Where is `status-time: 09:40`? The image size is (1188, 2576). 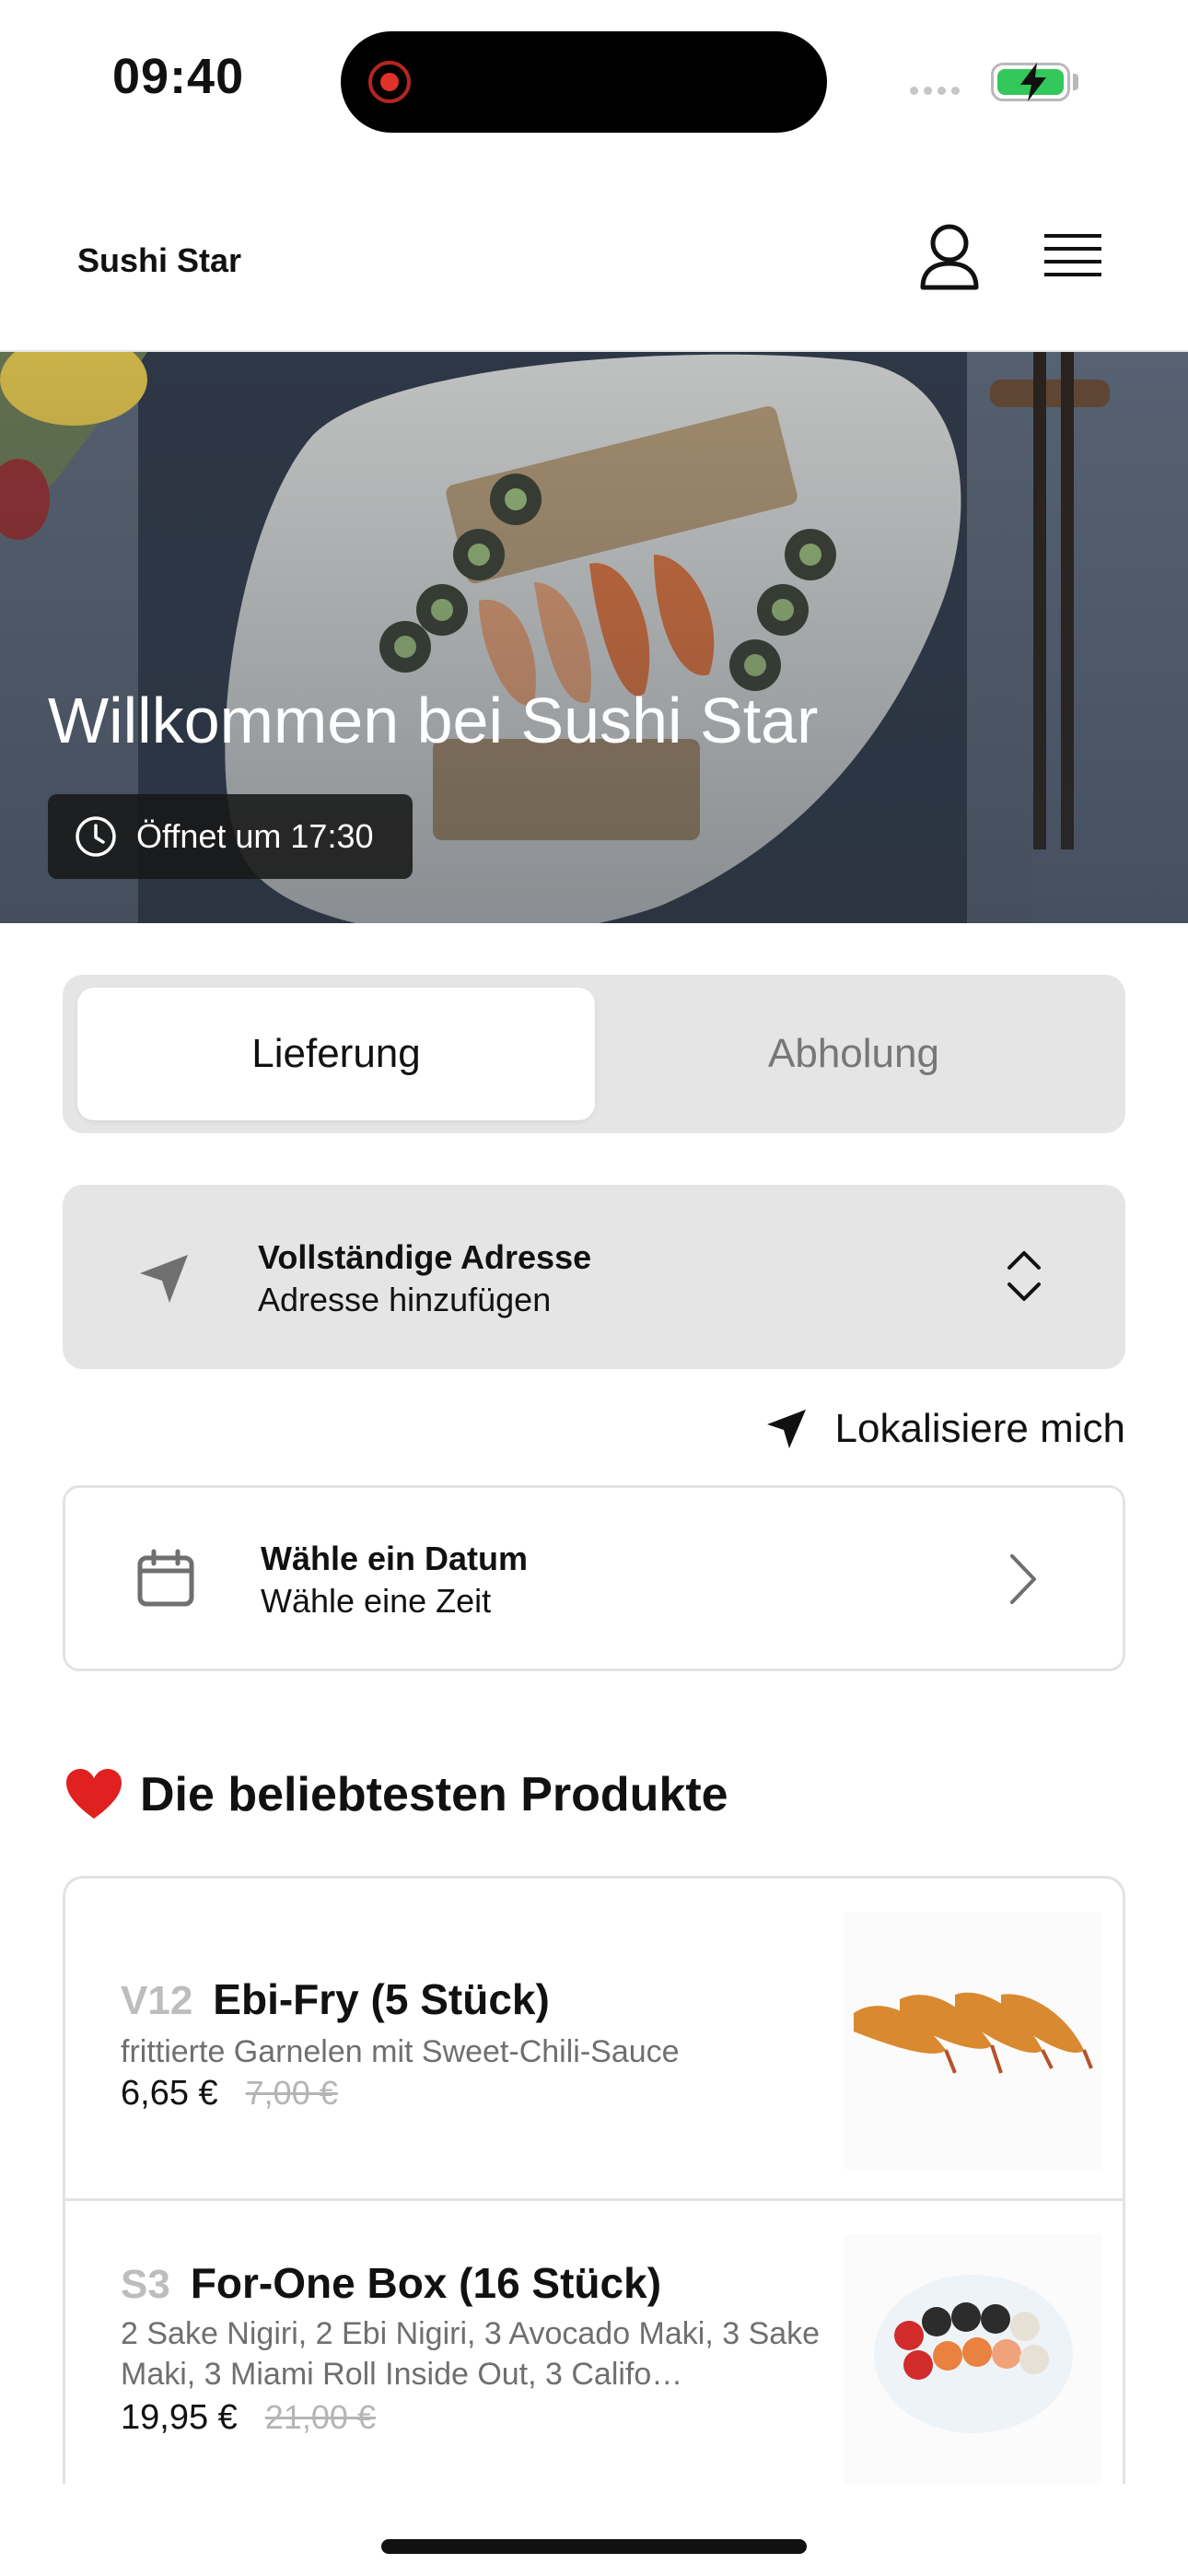
status-time: 09:40 is located at coordinates (178, 76).